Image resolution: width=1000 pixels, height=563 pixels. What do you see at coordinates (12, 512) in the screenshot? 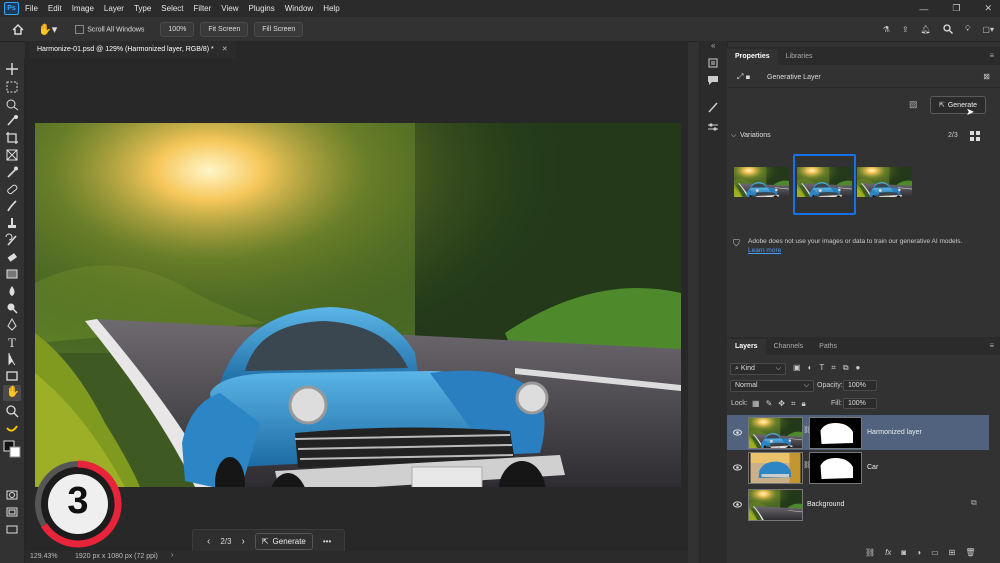
I see `screen-mode-icon` at bounding box center [12, 512].